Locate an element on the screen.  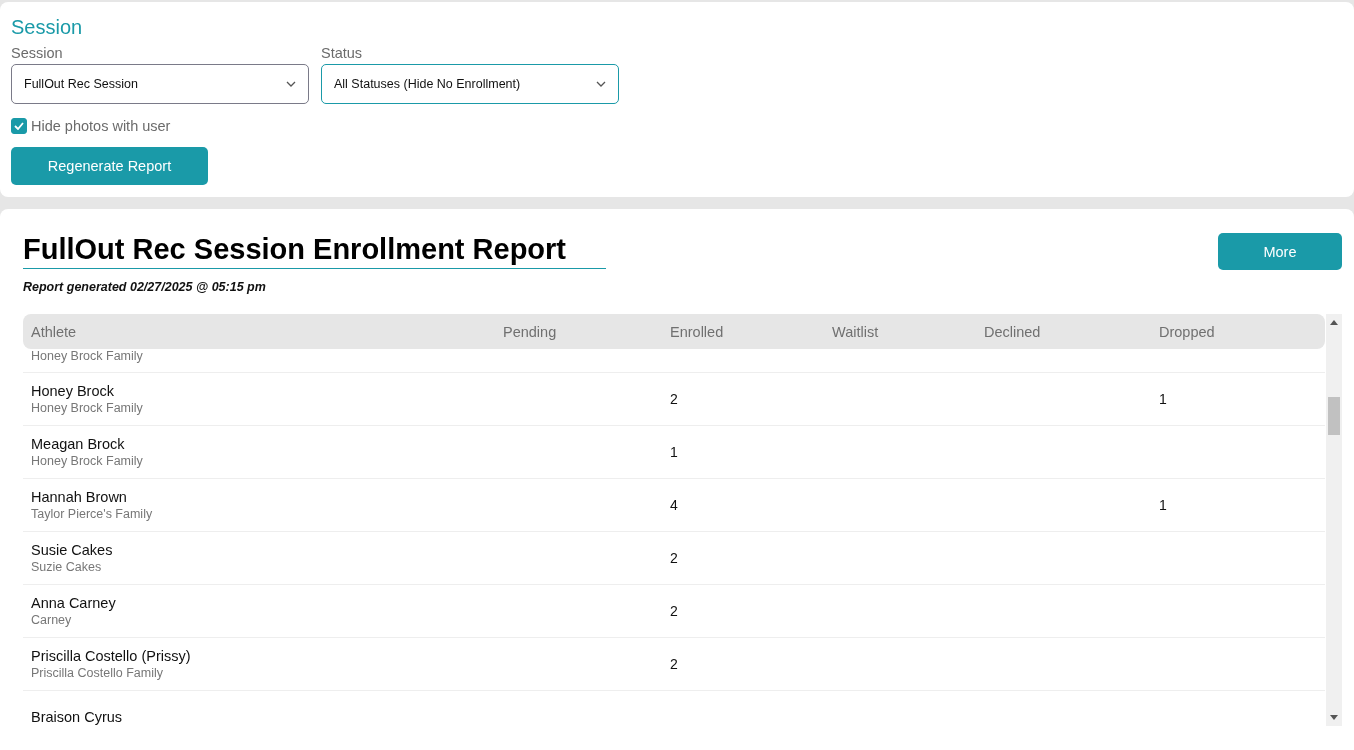
column-header: Athlete is located at coordinates (54, 331).